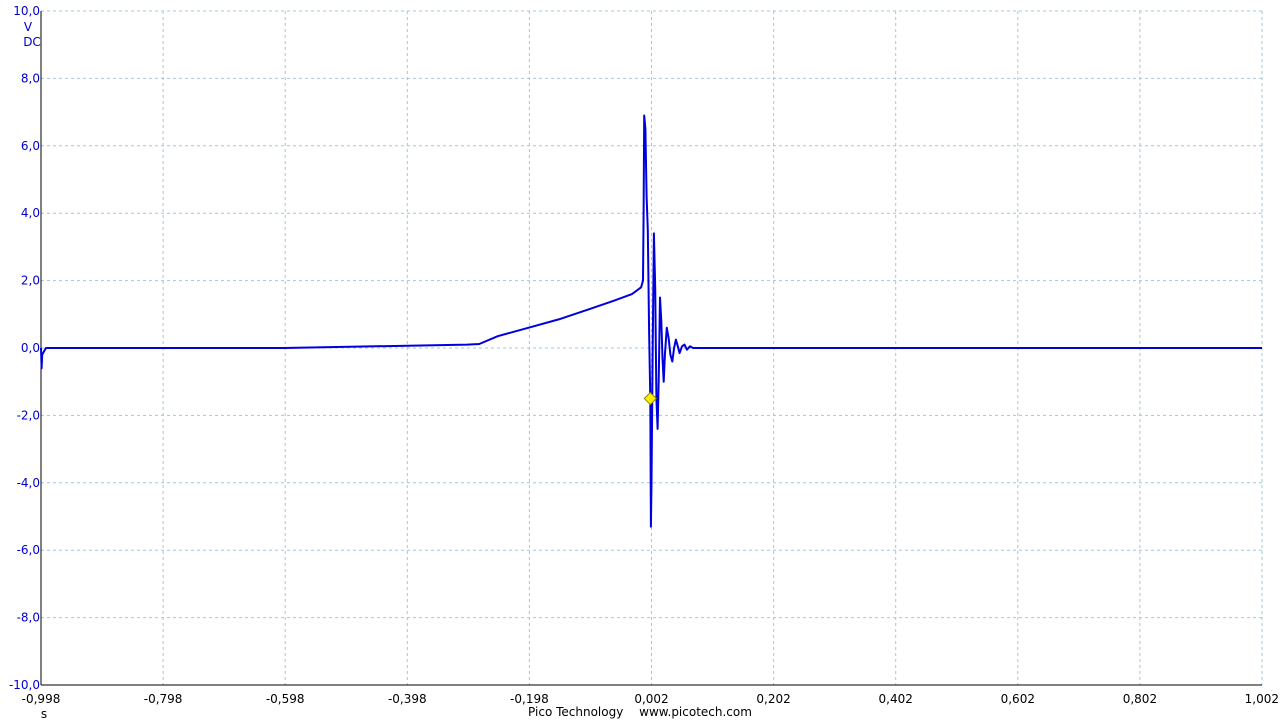 Image resolution: width=1280 pixels, height=720 pixels. Describe the element at coordinates (26, 11) in the screenshot. I see `y-tick-label: 10,0` at that location.